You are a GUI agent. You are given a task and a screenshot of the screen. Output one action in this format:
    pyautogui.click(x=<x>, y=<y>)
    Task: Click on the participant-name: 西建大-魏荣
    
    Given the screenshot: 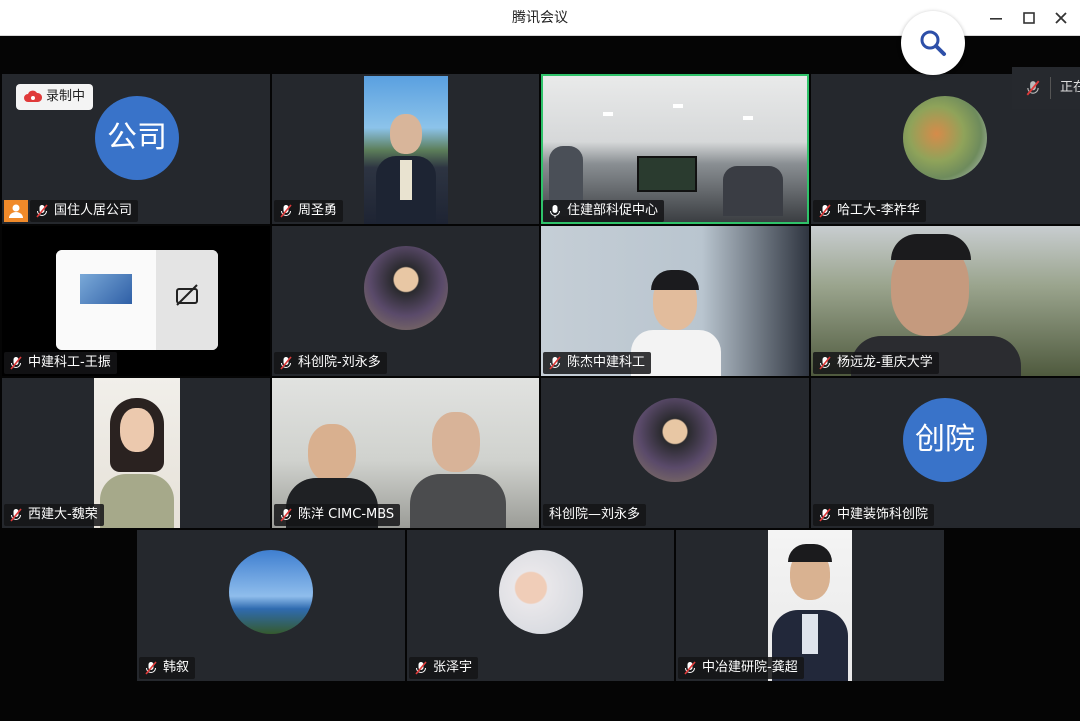 What is the action you would take?
    pyautogui.click(x=54, y=515)
    